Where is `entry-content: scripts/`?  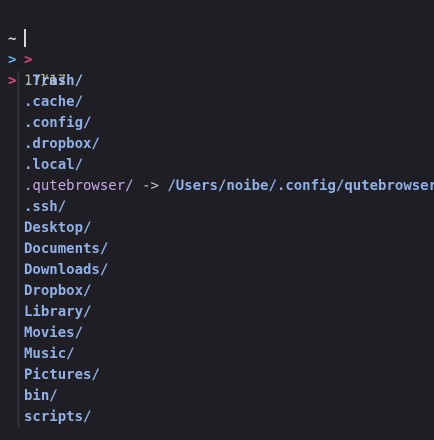
entry-content: scripts/ is located at coordinates (57, 417).